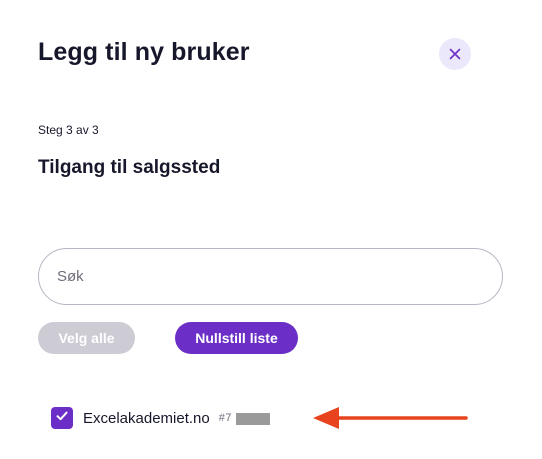 The width and height of the screenshot is (542, 459). I want to click on search-input, so click(270, 276).